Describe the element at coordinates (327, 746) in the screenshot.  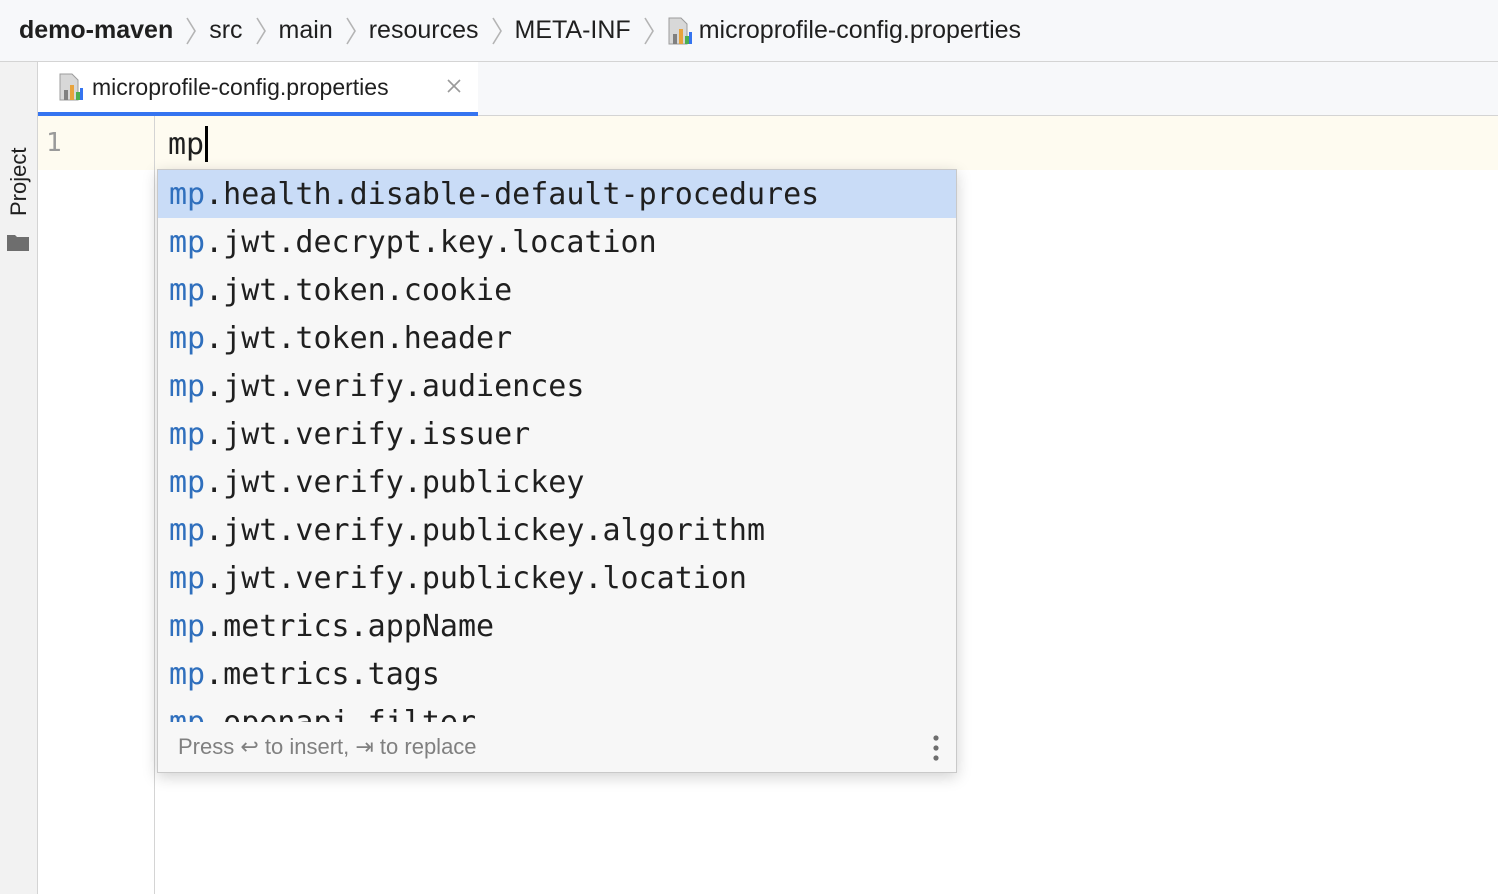
I see `completion-hint: Press ↩ to insert, ⇥ to replace` at that location.